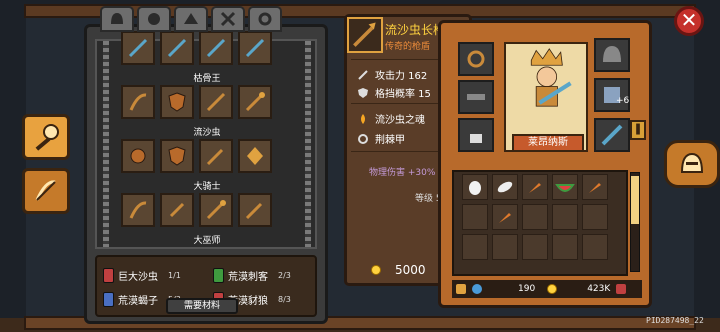 This screenshot has height=332, width=720. What do you see at coordinates (394, 92) in the screenshot?
I see `block-stat: 格挡概率 15` at bounding box center [394, 92].